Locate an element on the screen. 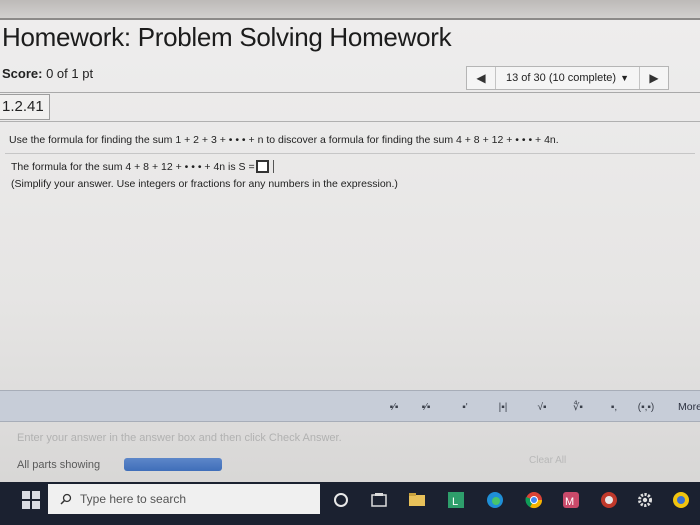 Image resolution: width=700 pixels, height=525 pixels. chrome-icon is located at coordinates (534, 500).